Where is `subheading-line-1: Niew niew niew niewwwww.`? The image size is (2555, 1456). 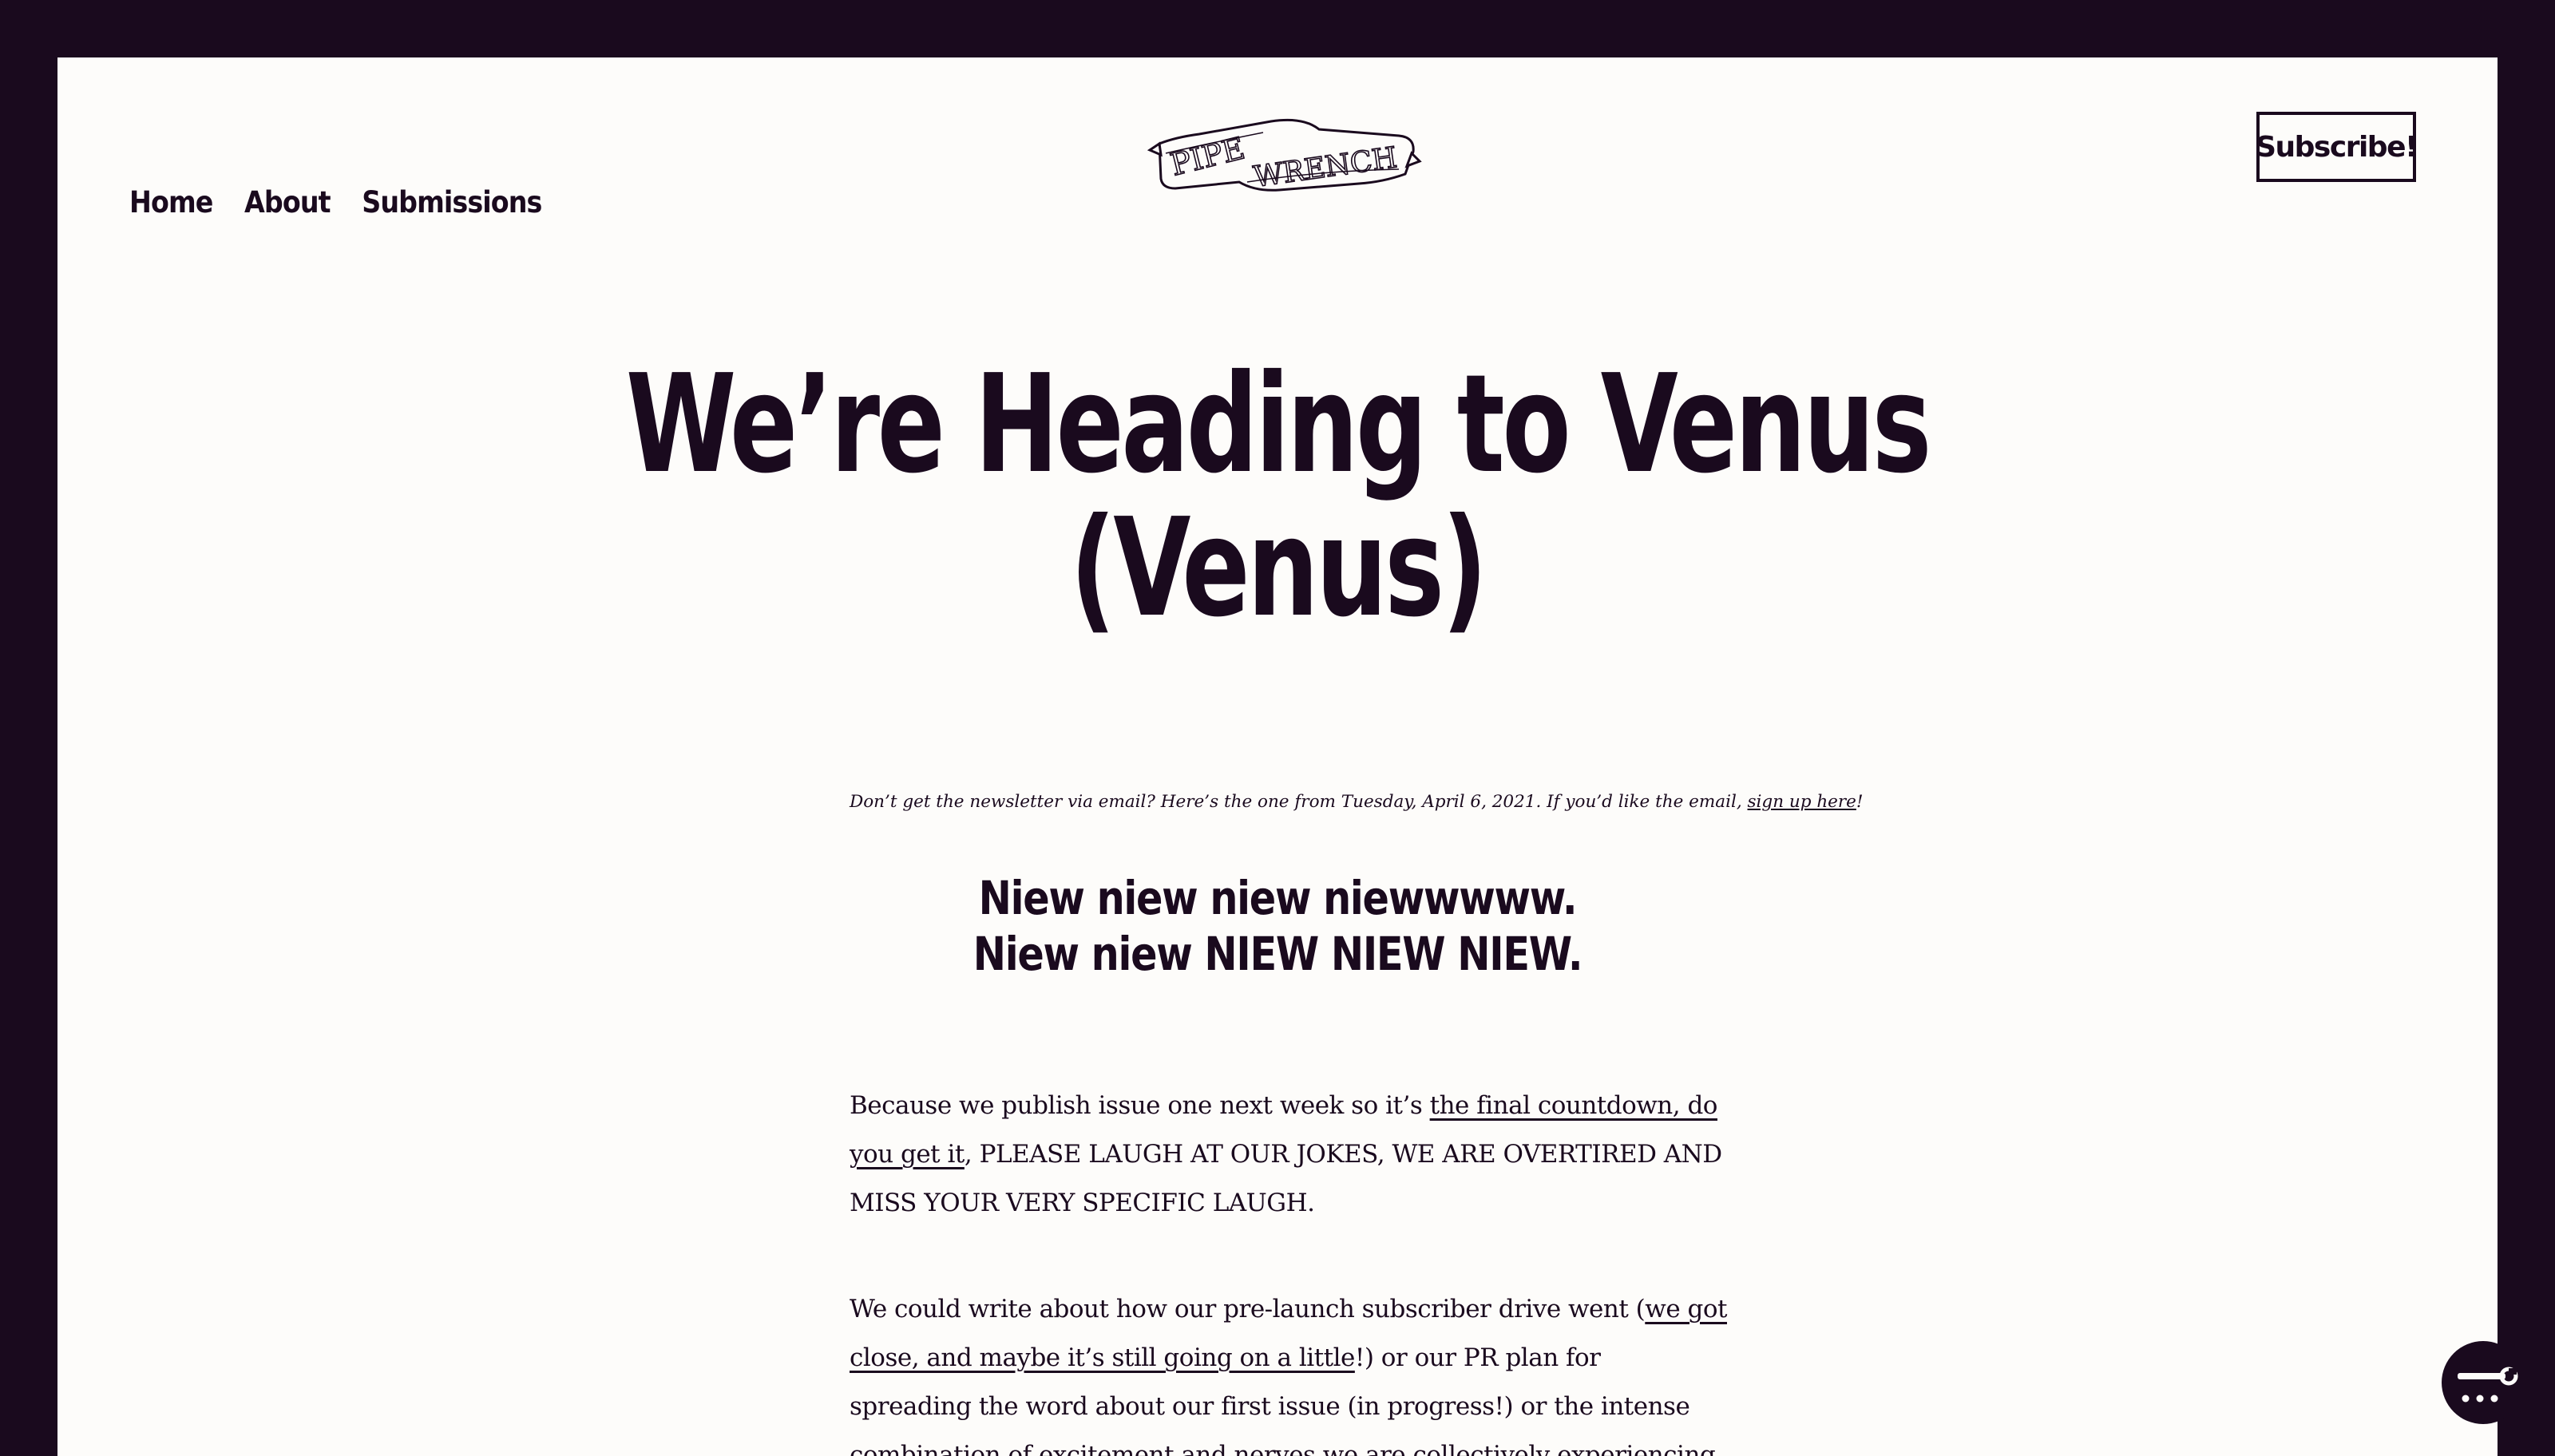
subheading-line-1: Niew niew niew niewwwww. is located at coordinates (1278, 898).